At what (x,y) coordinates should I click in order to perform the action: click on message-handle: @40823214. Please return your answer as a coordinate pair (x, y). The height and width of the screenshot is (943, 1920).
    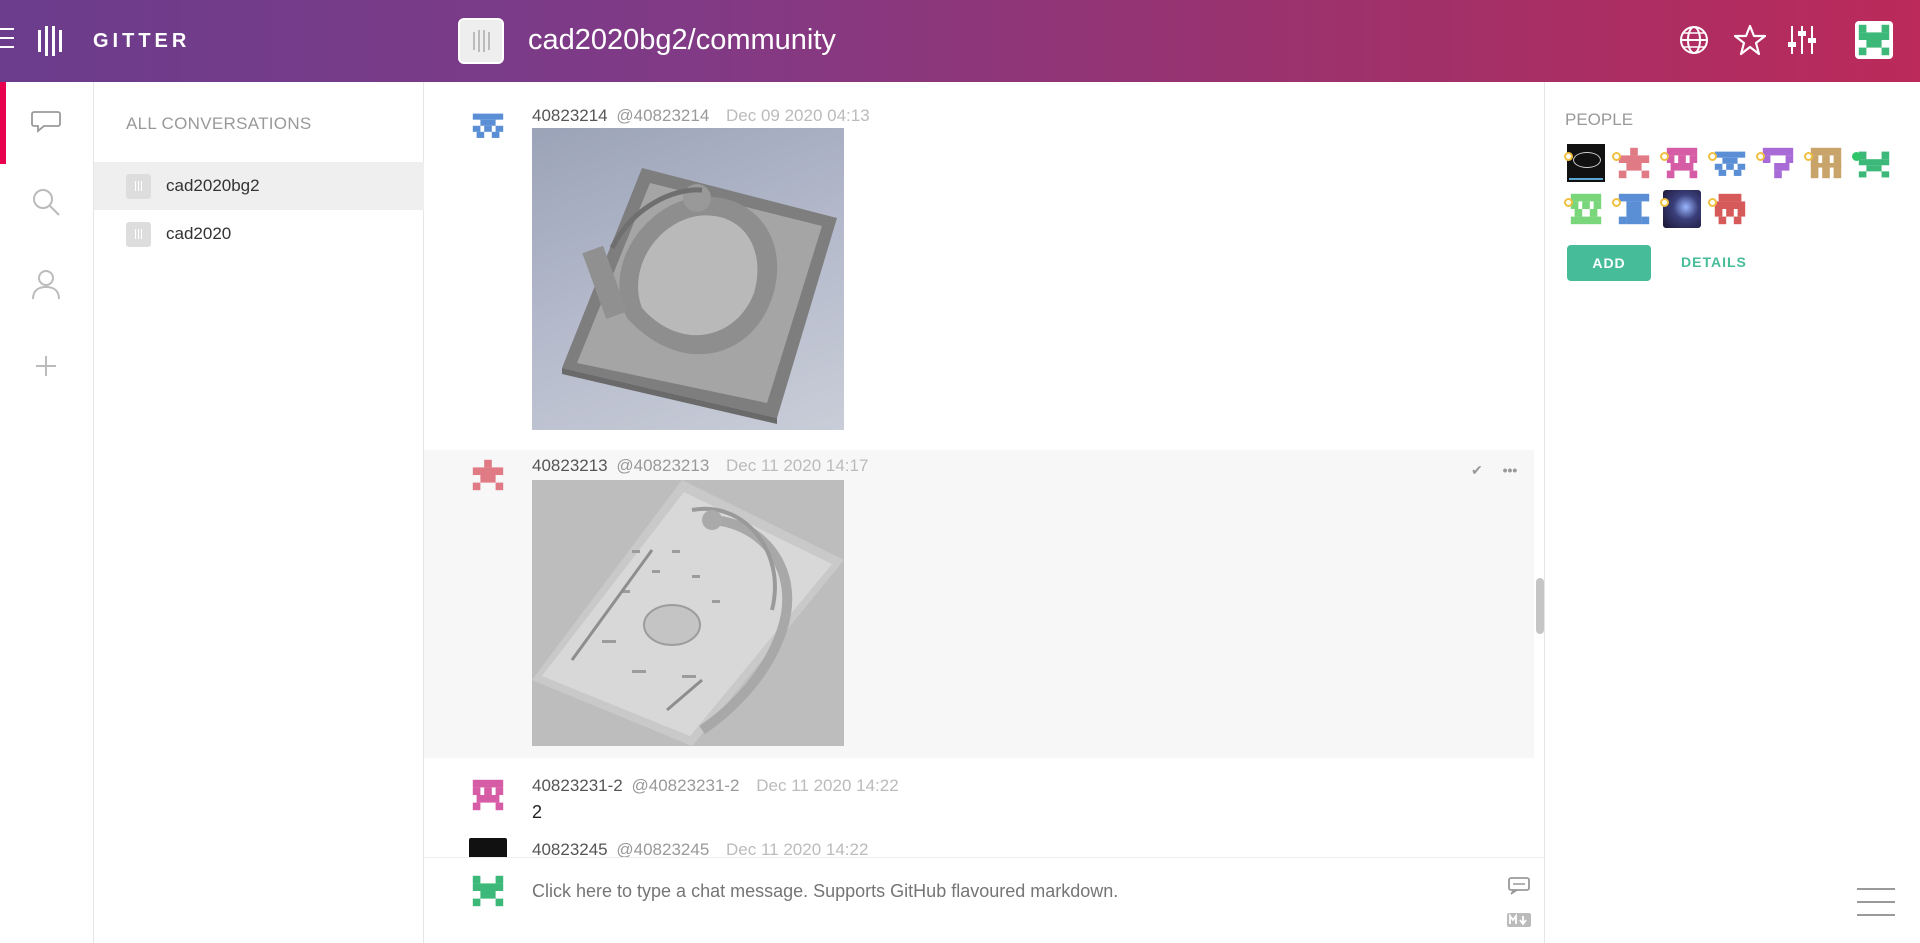
    Looking at the image, I should click on (663, 115).